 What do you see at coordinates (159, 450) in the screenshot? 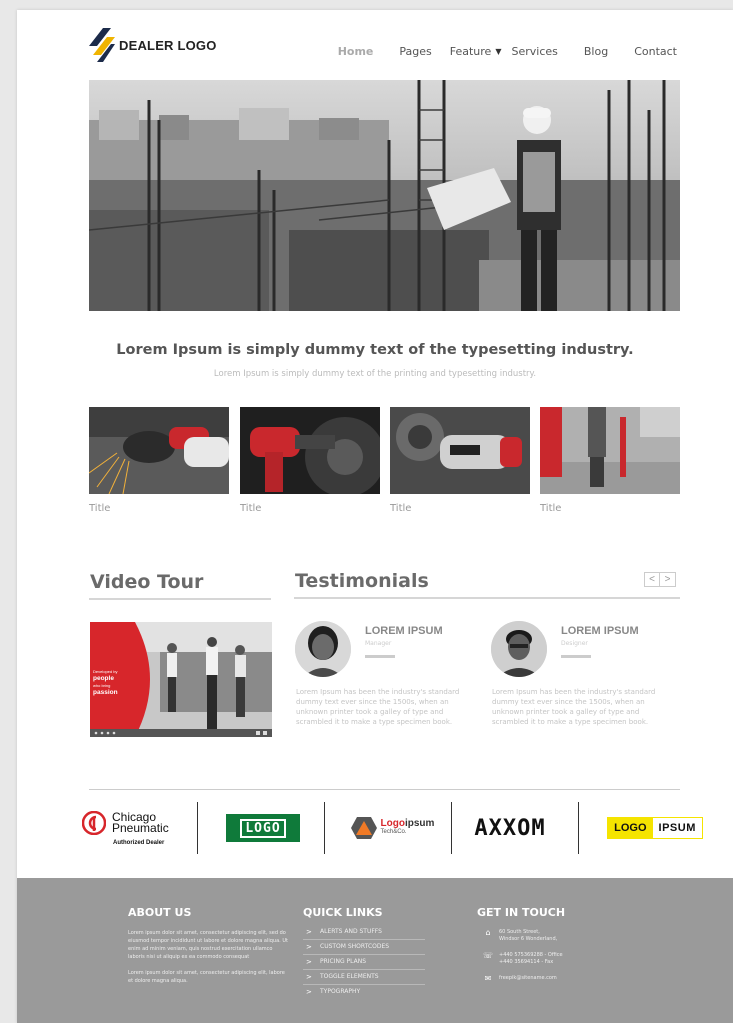
I see `product-image-grinder` at bounding box center [159, 450].